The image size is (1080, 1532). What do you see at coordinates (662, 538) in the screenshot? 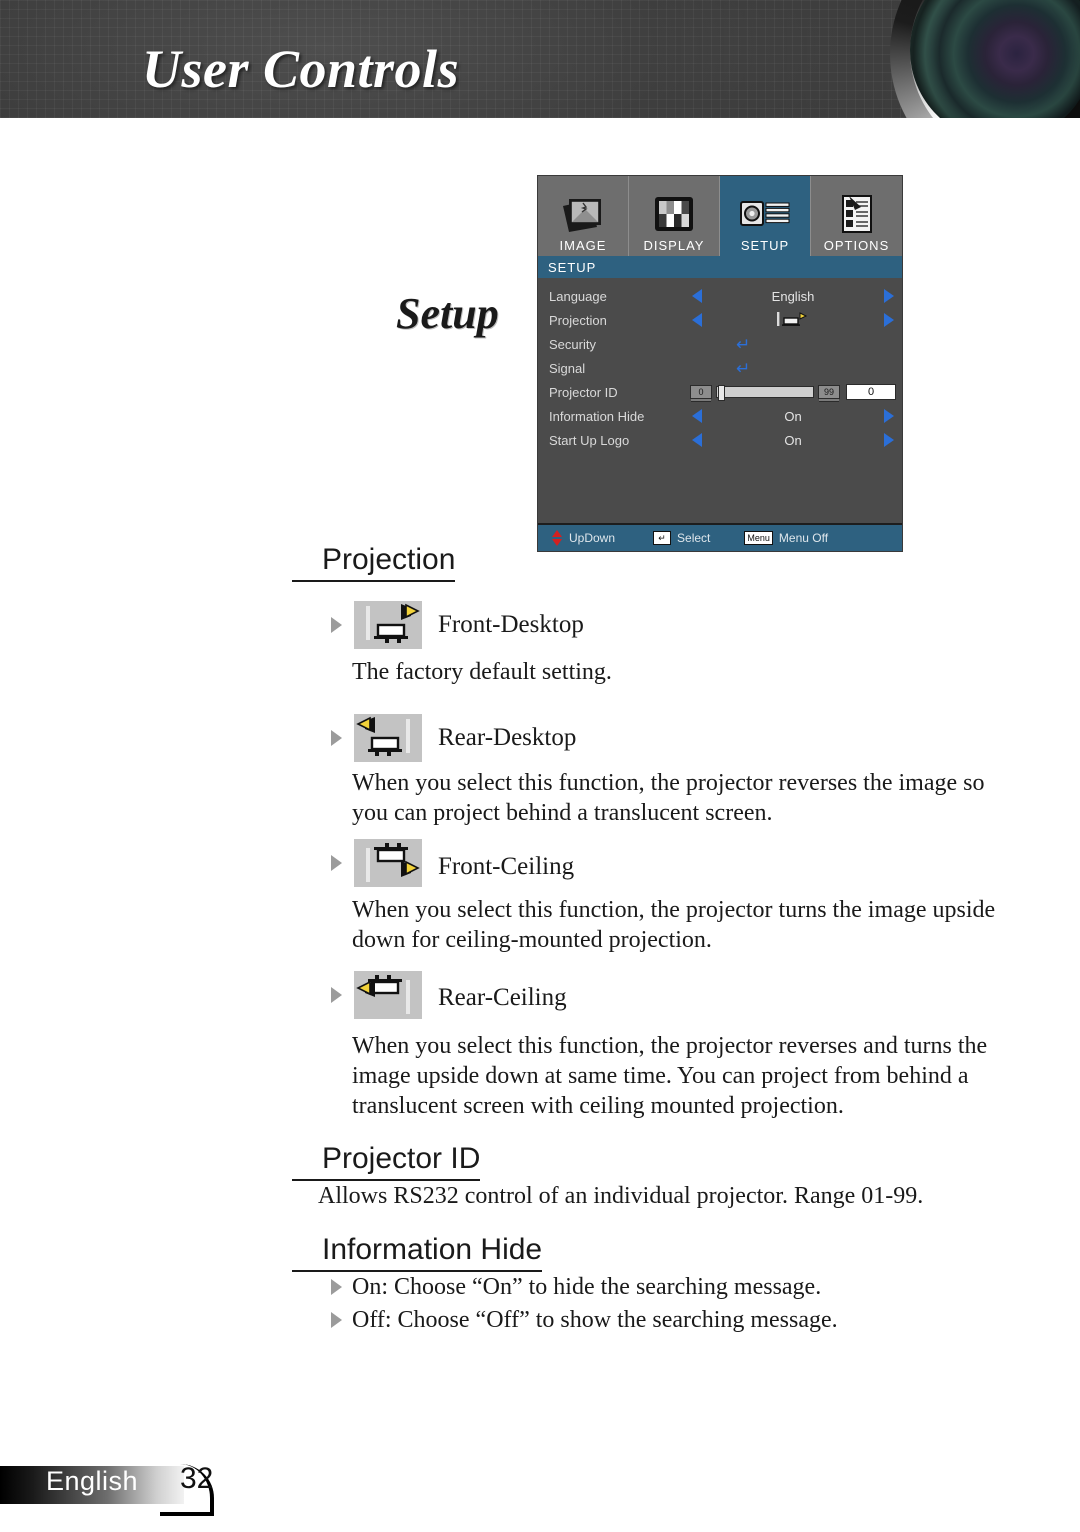
I see `enter-key-icon: ↵` at bounding box center [662, 538].